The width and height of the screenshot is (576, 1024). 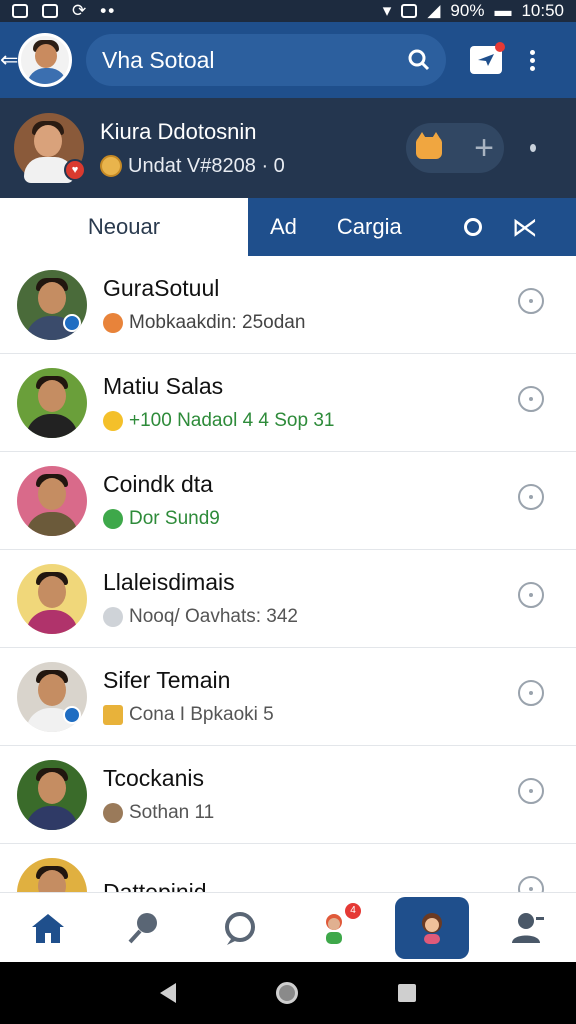 What do you see at coordinates (542, 10) in the screenshot?
I see `clock: 10:50` at bounding box center [542, 10].